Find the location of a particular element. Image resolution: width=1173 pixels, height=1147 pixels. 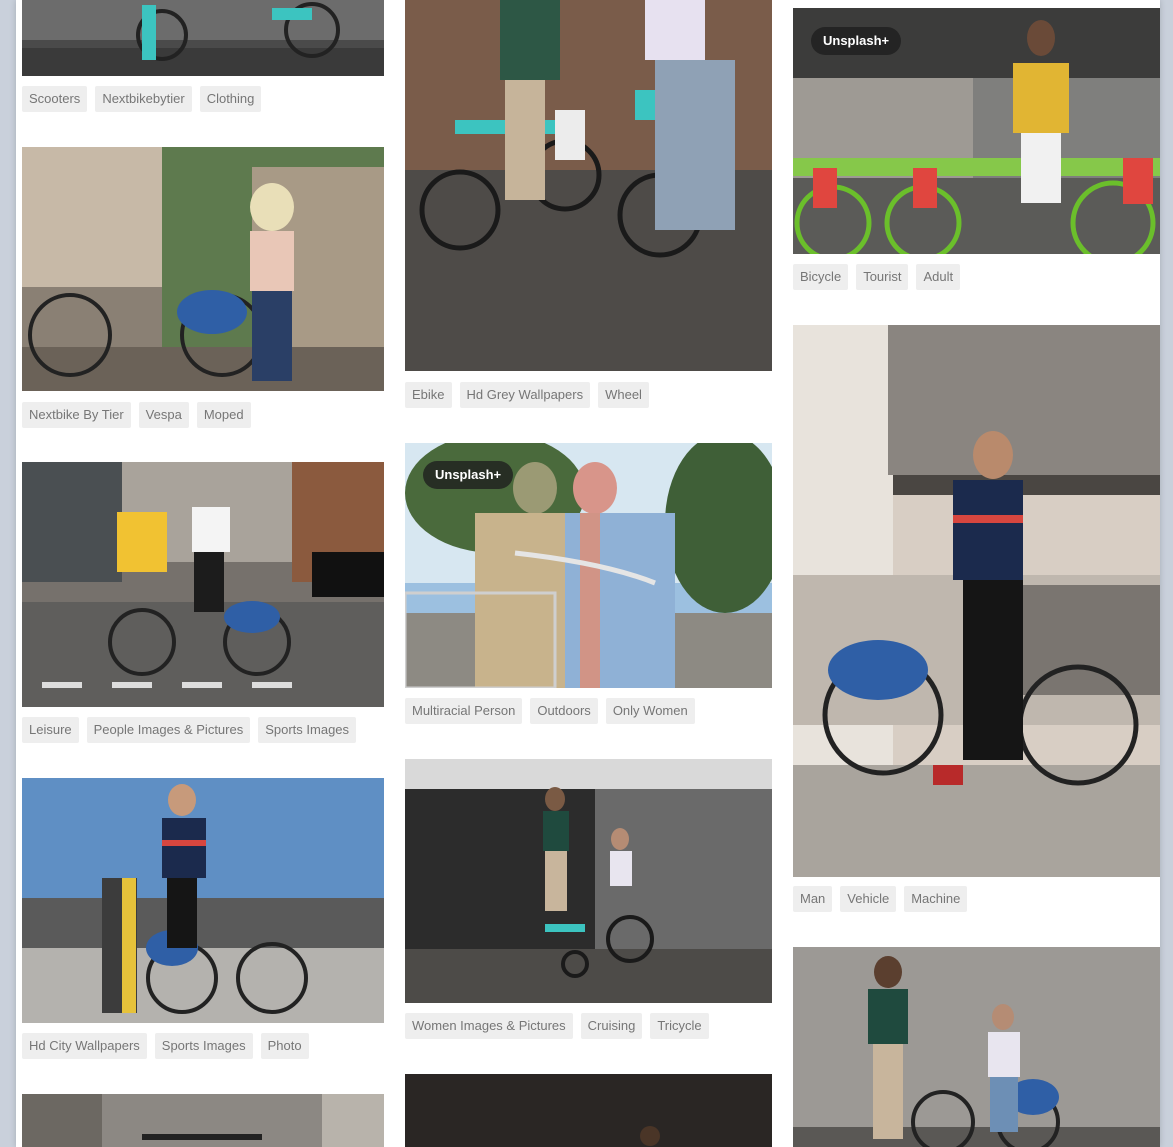

tag: Only Women is located at coordinates (650, 711).